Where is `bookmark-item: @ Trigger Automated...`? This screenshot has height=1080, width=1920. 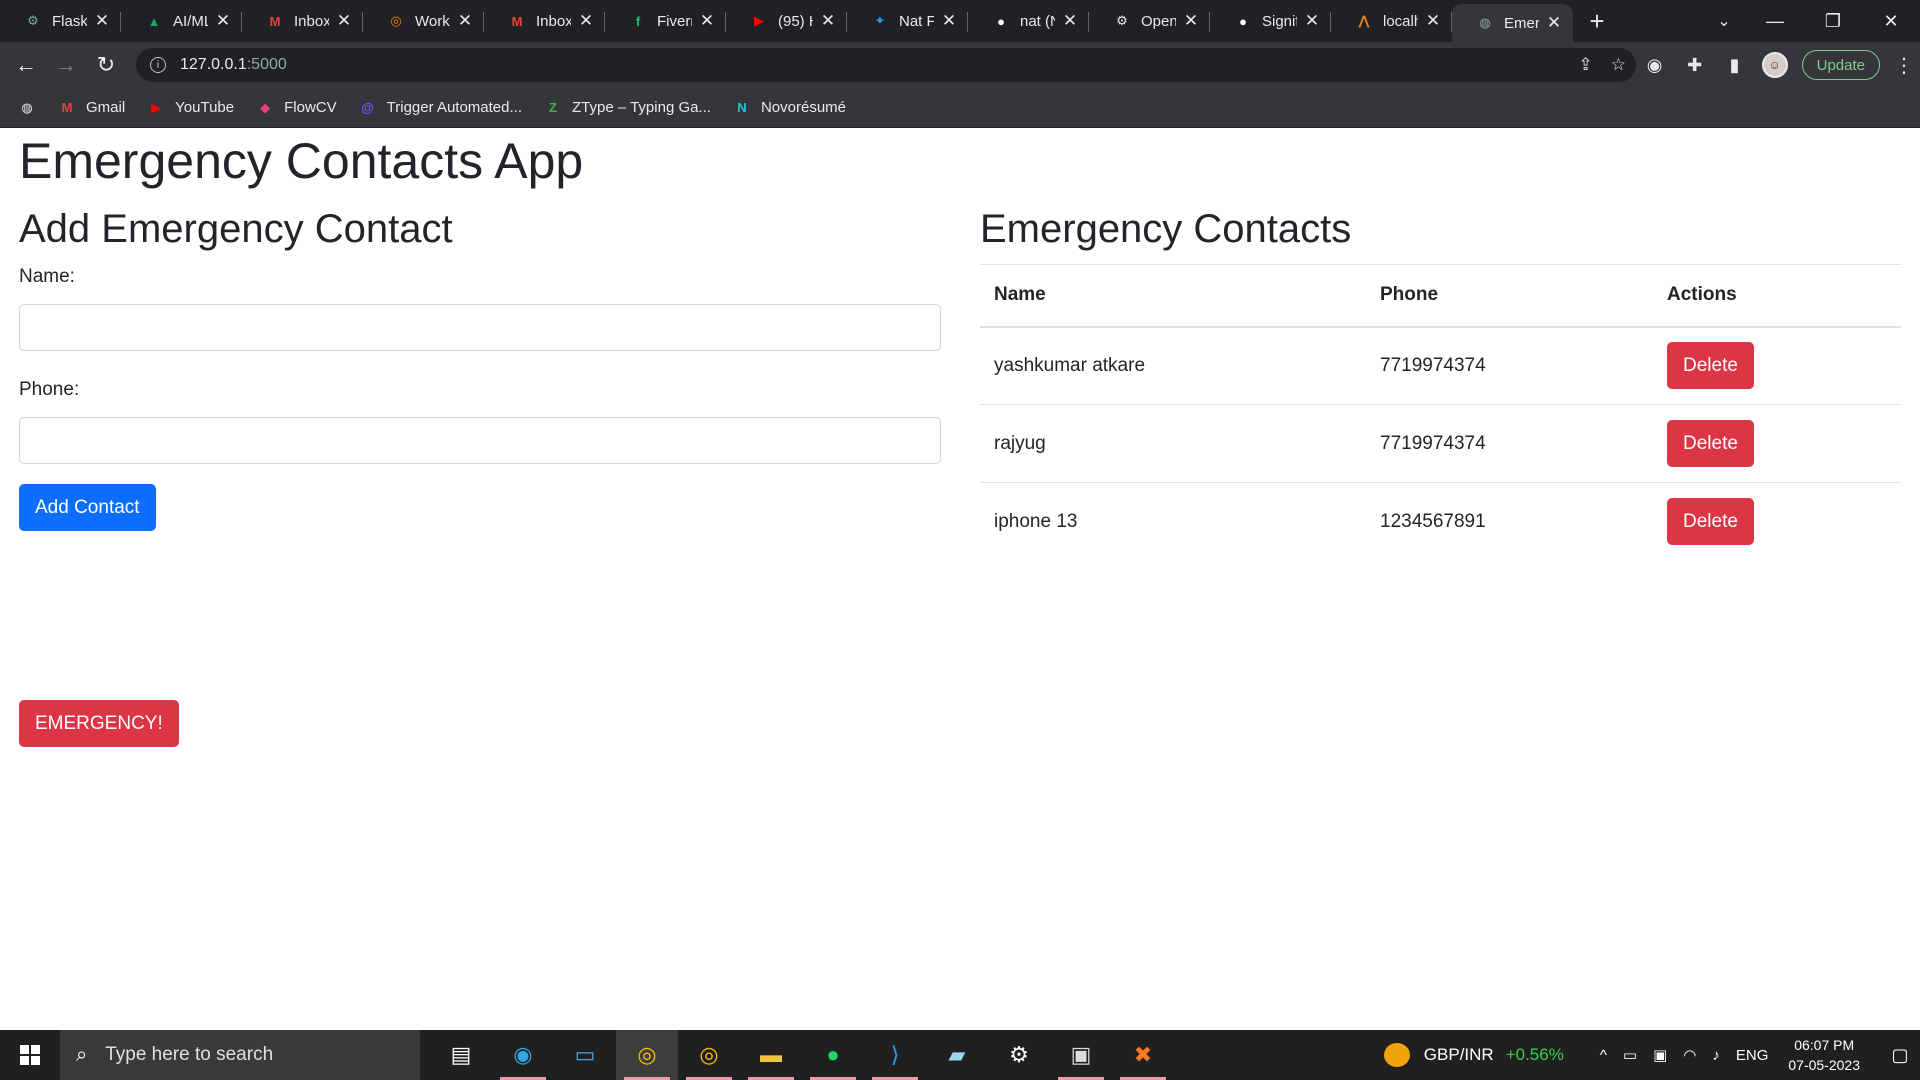 bookmark-item: @ Trigger Automated... is located at coordinates (440, 108).